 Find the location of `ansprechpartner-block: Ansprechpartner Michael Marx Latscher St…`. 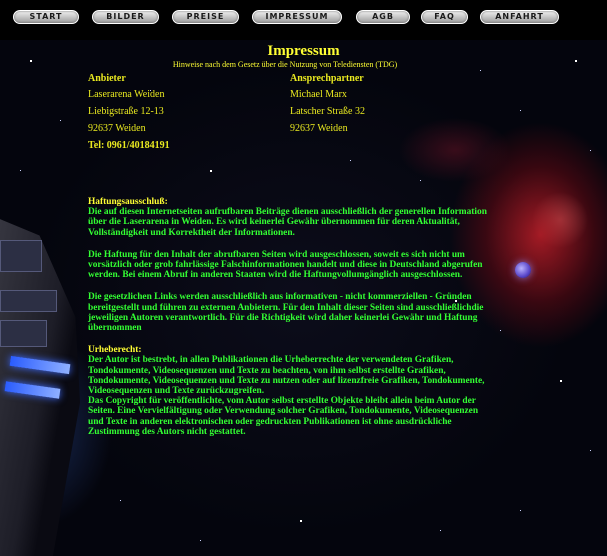

ansprechpartner-block: Ansprechpartner Michael Marx Latscher St… is located at coordinates (390, 106).